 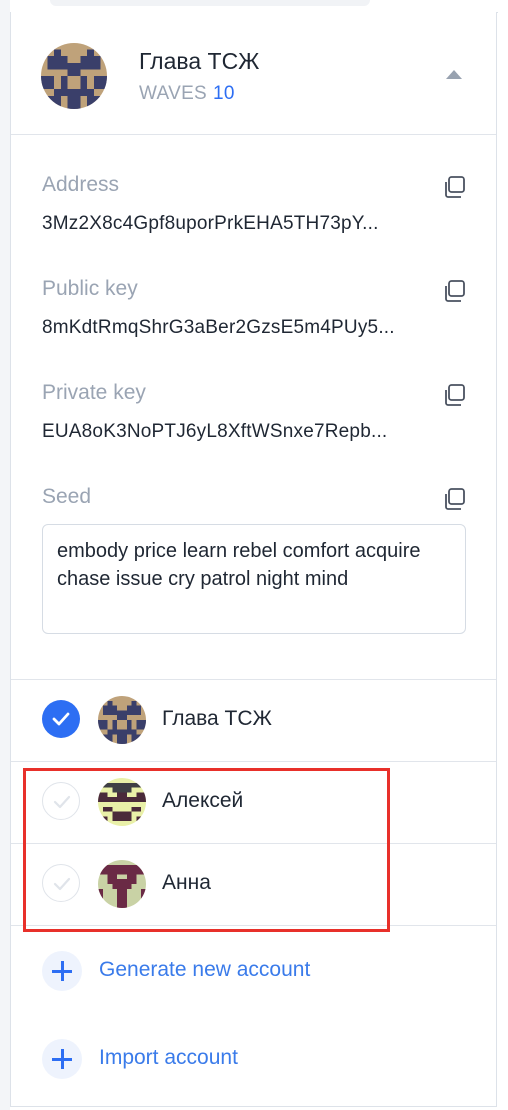 What do you see at coordinates (173, 93) in the screenshot?
I see `balance-asset: WAVES` at bounding box center [173, 93].